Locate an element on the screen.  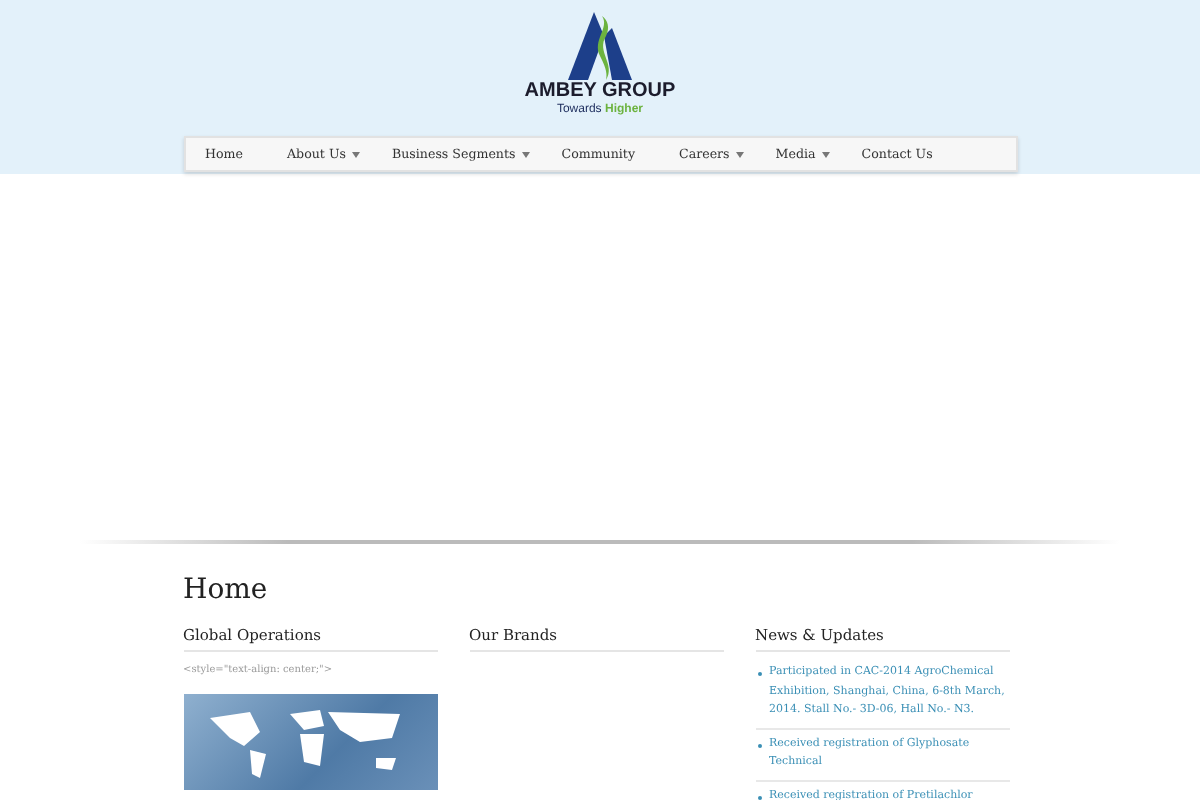
page-title: Home is located at coordinates (226, 590).